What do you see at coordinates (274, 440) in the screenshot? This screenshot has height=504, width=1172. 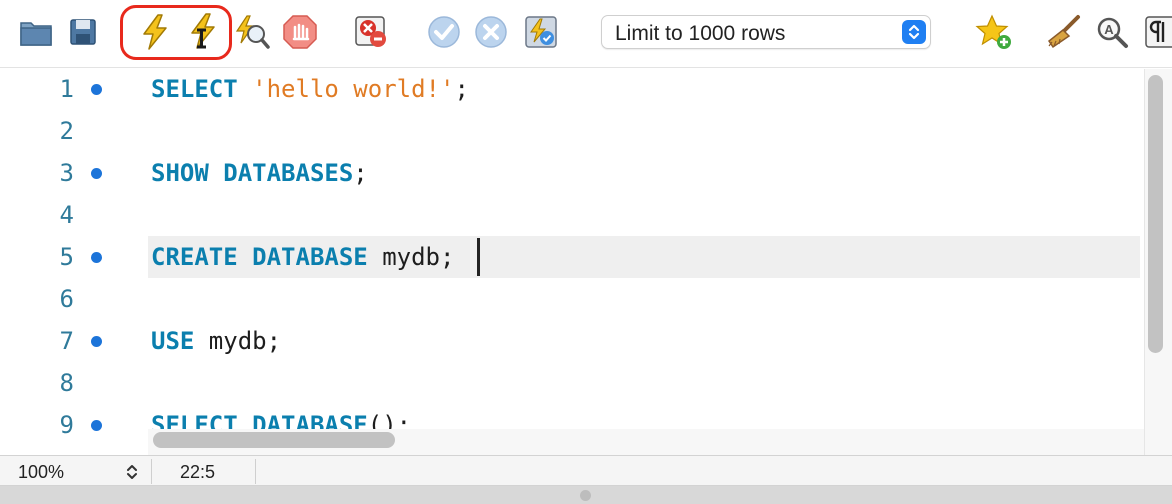 I see `horizontal-scroll-thumb` at bounding box center [274, 440].